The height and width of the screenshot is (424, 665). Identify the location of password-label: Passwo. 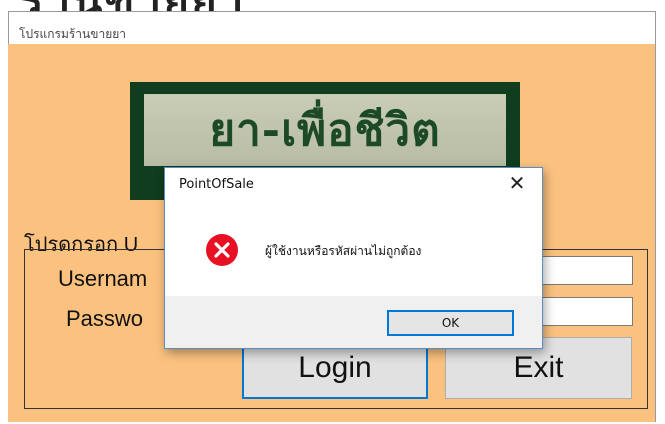
(105, 318).